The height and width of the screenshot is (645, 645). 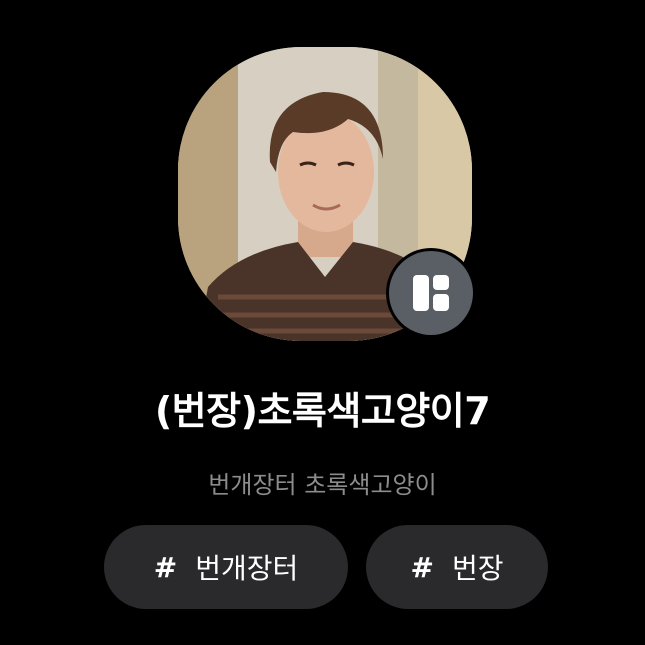 What do you see at coordinates (477, 568) in the screenshot?
I see `tag-label: 번장` at bounding box center [477, 568].